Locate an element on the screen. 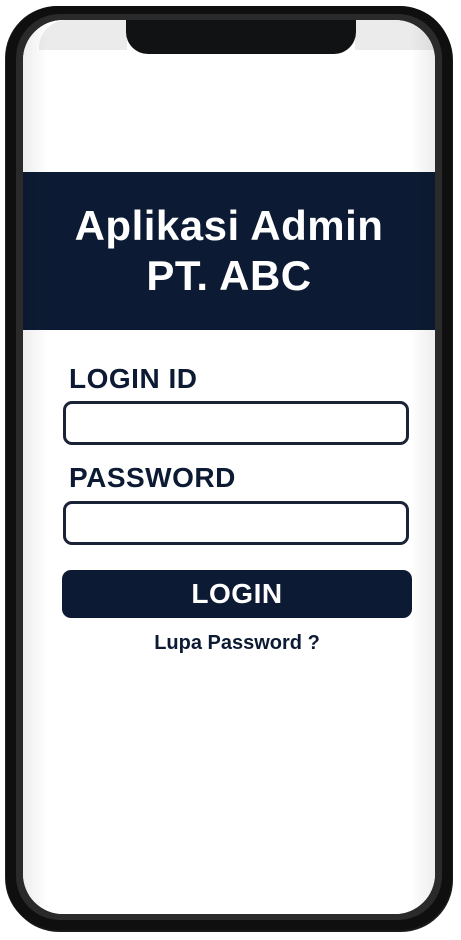  login-id-label: LOGIN ID is located at coordinates (133, 378).